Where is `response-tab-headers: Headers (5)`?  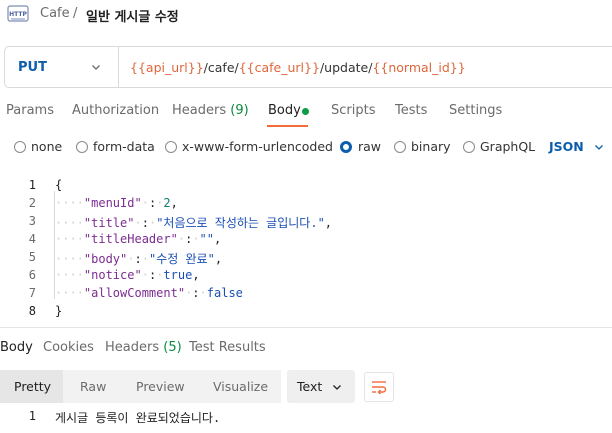 response-tab-headers: Headers (5) is located at coordinates (143, 347).